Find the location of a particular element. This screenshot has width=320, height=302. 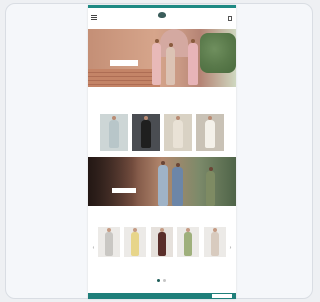

hero-foliage is located at coordinates (218, 53).